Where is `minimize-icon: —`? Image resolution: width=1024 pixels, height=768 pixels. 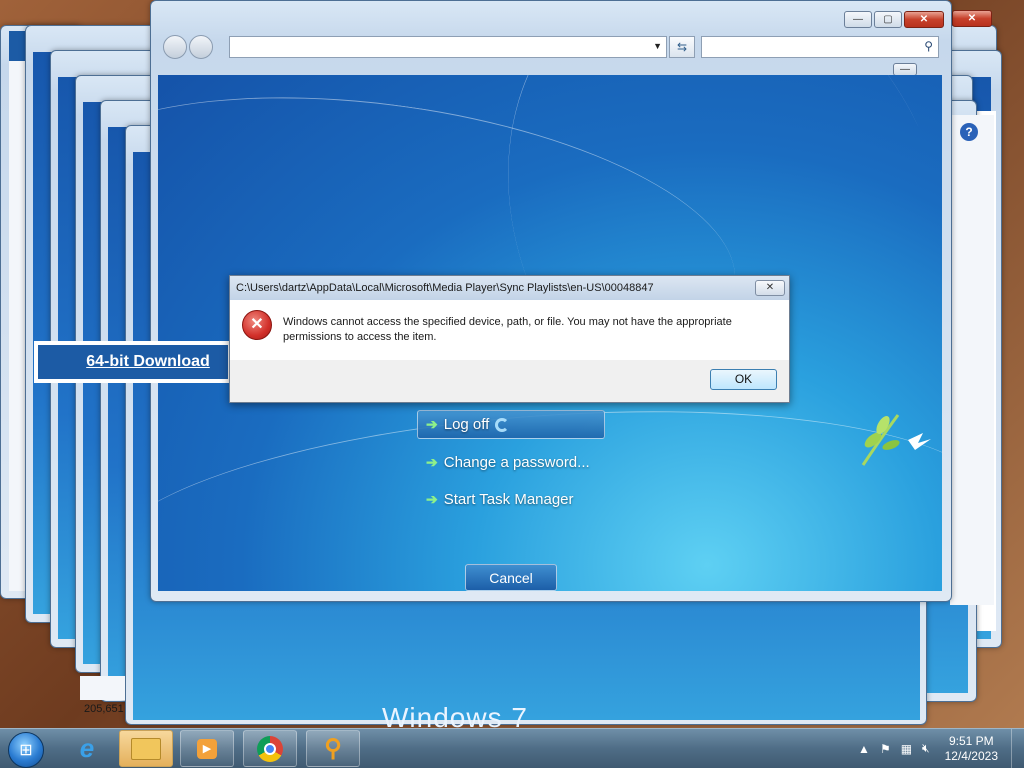 minimize-icon: — is located at coordinates (858, 19).